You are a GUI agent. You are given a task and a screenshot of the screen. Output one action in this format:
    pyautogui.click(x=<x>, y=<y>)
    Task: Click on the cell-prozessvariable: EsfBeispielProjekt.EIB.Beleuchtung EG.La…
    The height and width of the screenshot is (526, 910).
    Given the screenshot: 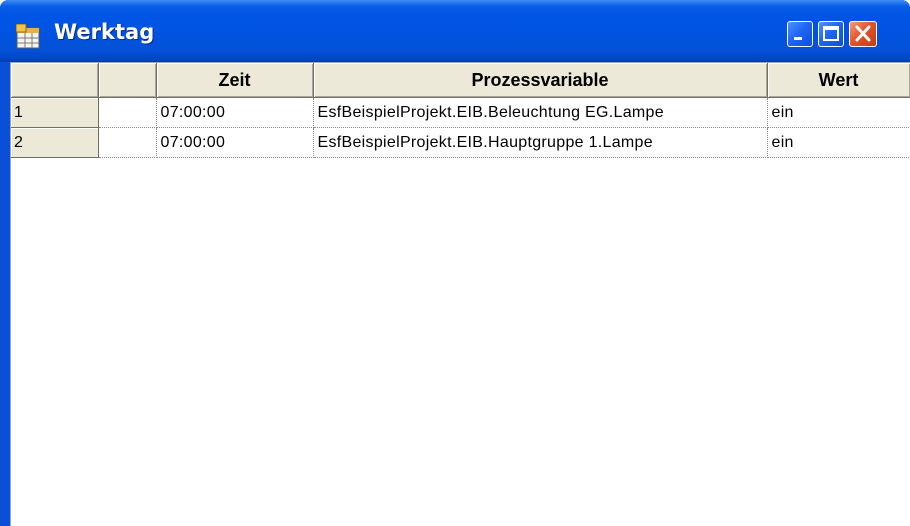 What is the action you would take?
    pyautogui.click(x=540, y=112)
    